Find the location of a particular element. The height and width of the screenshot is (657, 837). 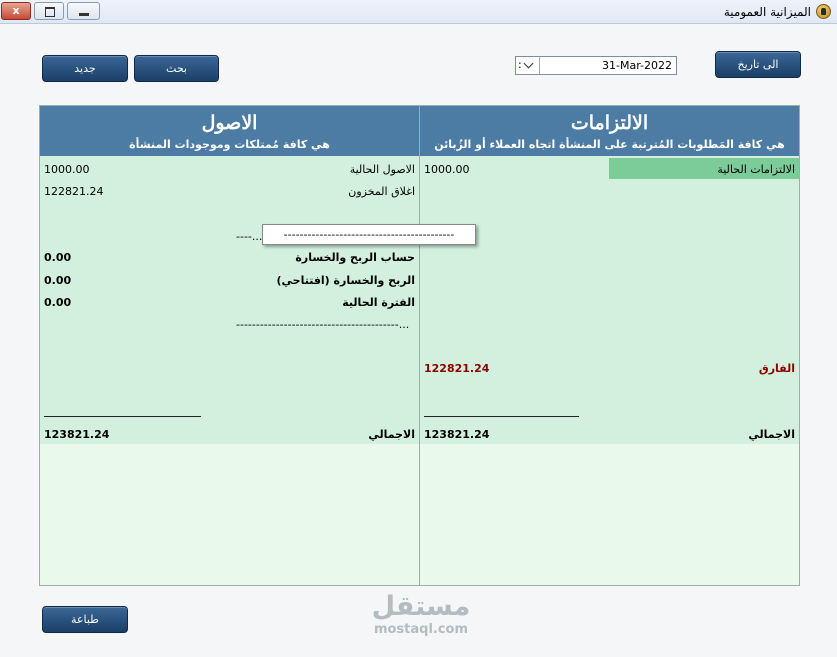

liabilities-total-label: الاجمالي is located at coordinates (771, 434).